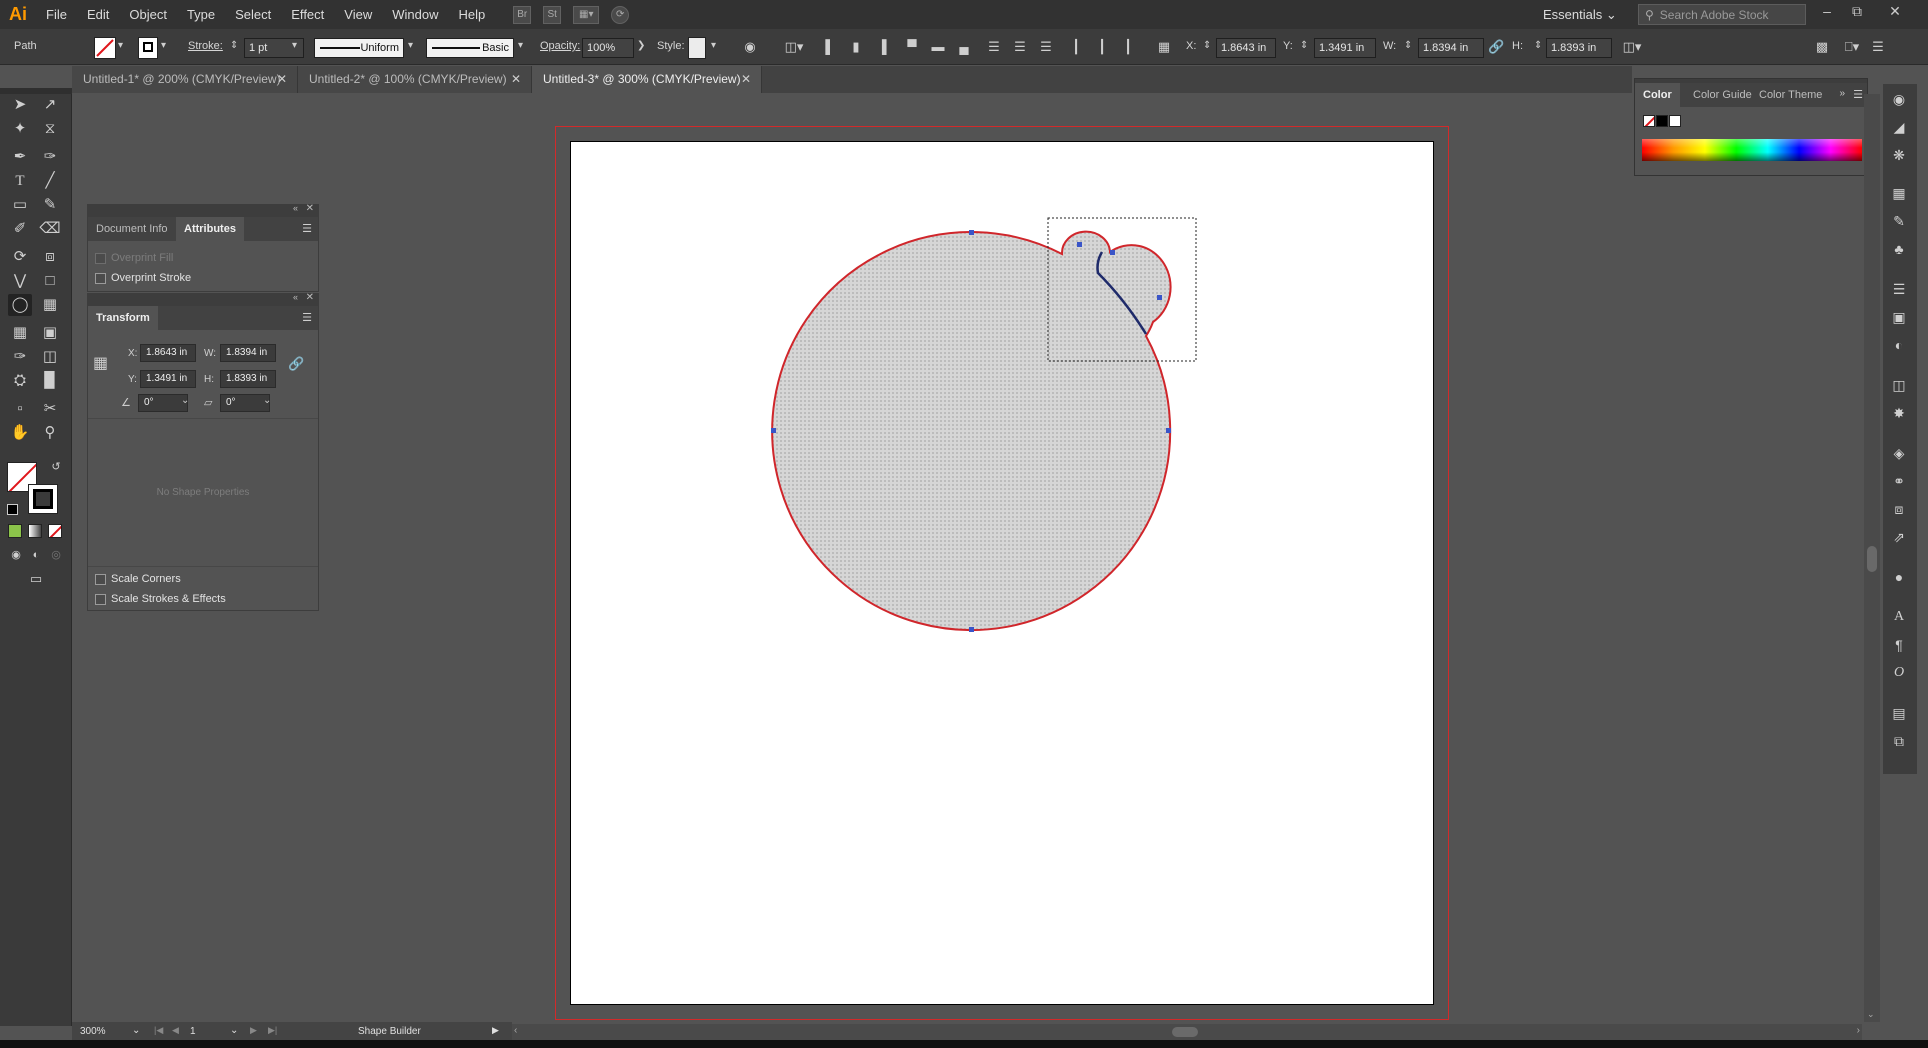 The width and height of the screenshot is (1928, 1048). Describe the element at coordinates (1899, 289) in the screenshot. I see `stroke-icon: ☰` at that location.